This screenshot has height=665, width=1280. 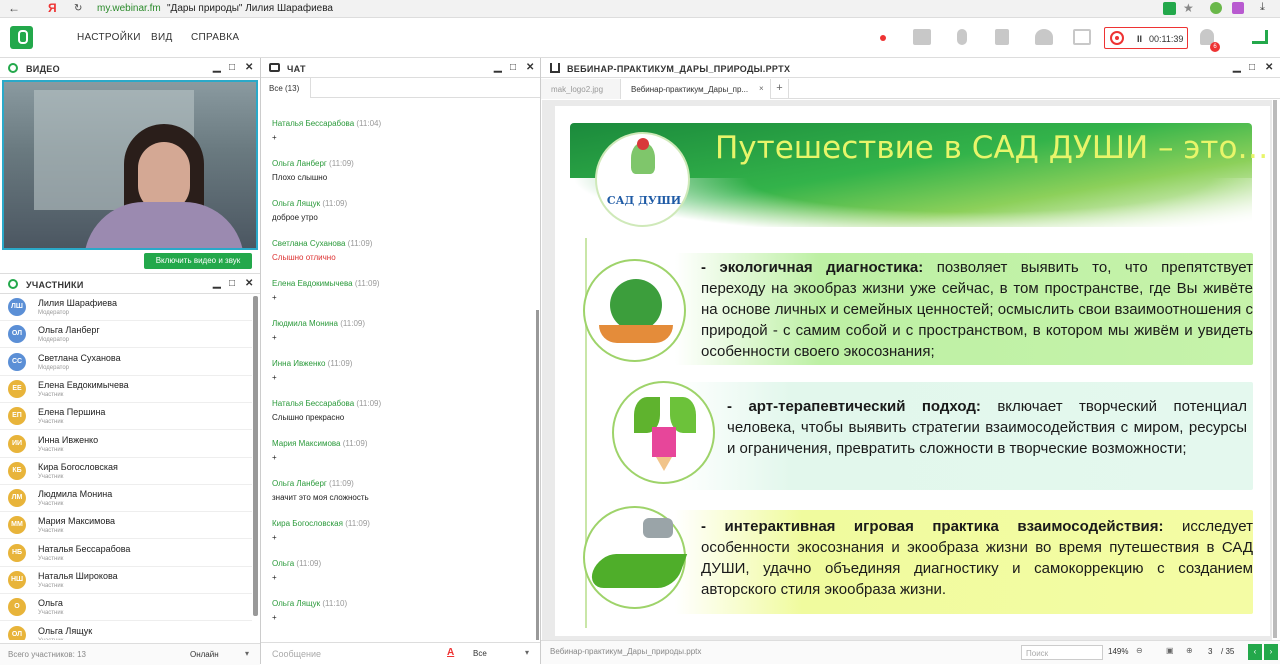 I want to click on participant-row: ИИ Инна Ивженко Участник, so click(x=126, y=444).